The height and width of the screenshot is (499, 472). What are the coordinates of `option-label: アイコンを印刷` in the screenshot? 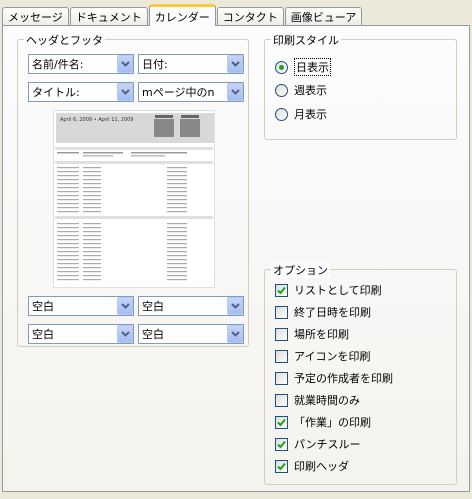 It's located at (332, 356).